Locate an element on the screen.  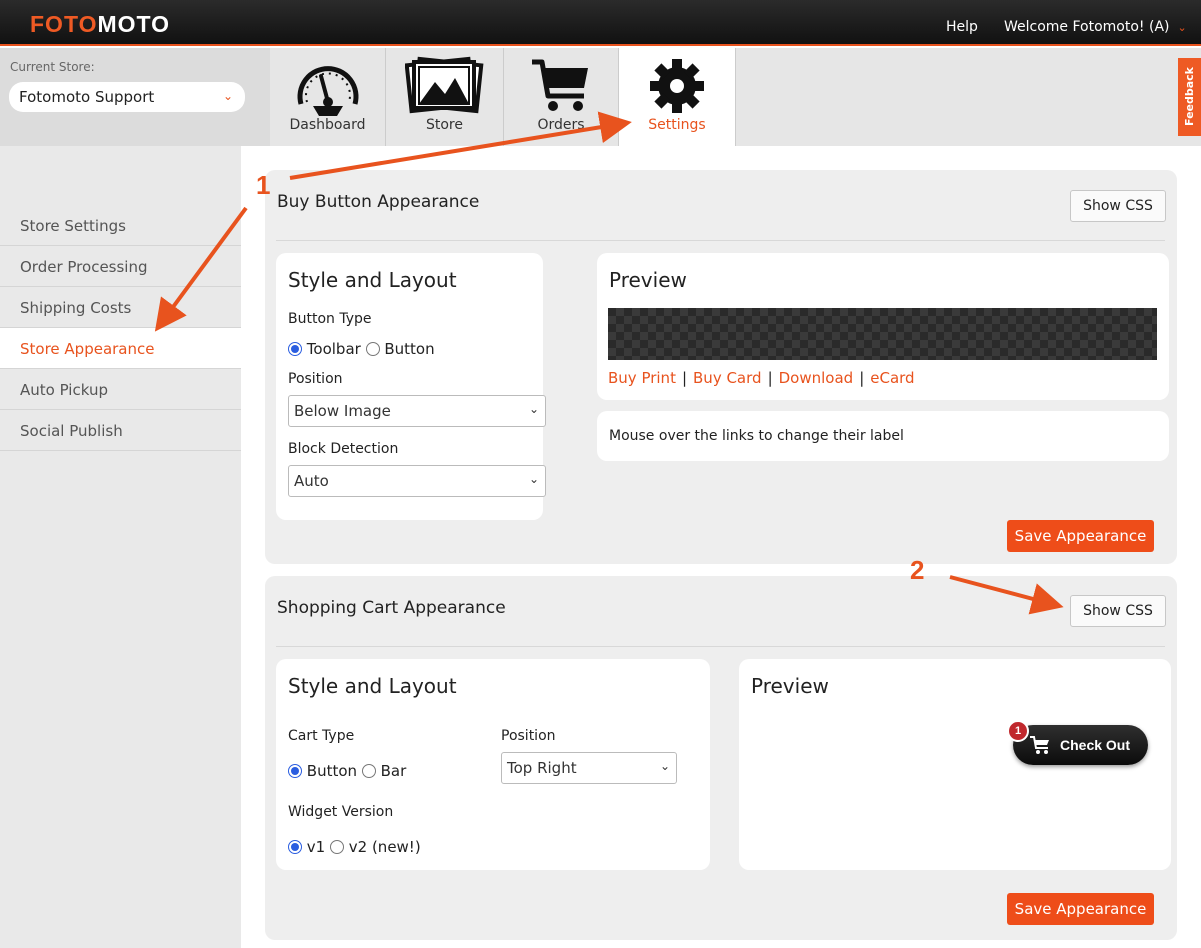
tab-store-label: Store is located at coordinates (444, 125).